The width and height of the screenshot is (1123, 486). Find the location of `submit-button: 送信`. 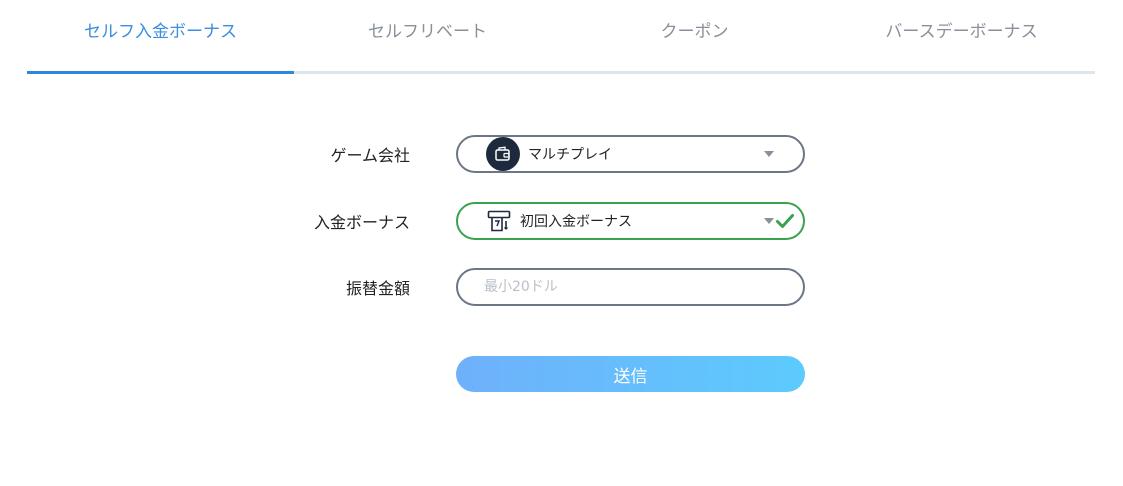

submit-button: 送信 is located at coordinates (630, 374).